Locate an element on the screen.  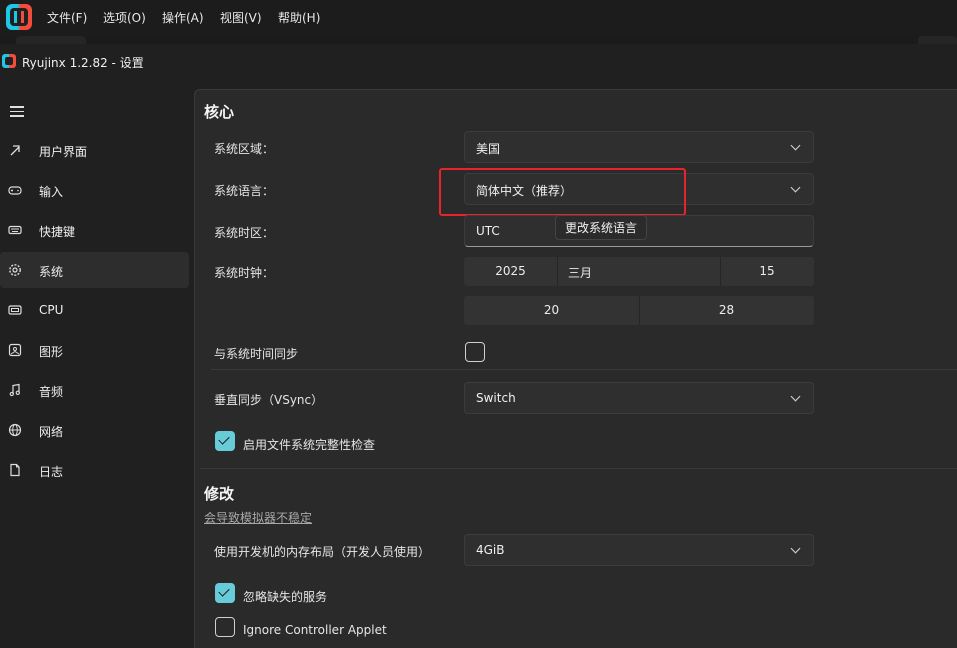
sync-time-label: 与系统时间同步 is located at coordinates (256, 354).